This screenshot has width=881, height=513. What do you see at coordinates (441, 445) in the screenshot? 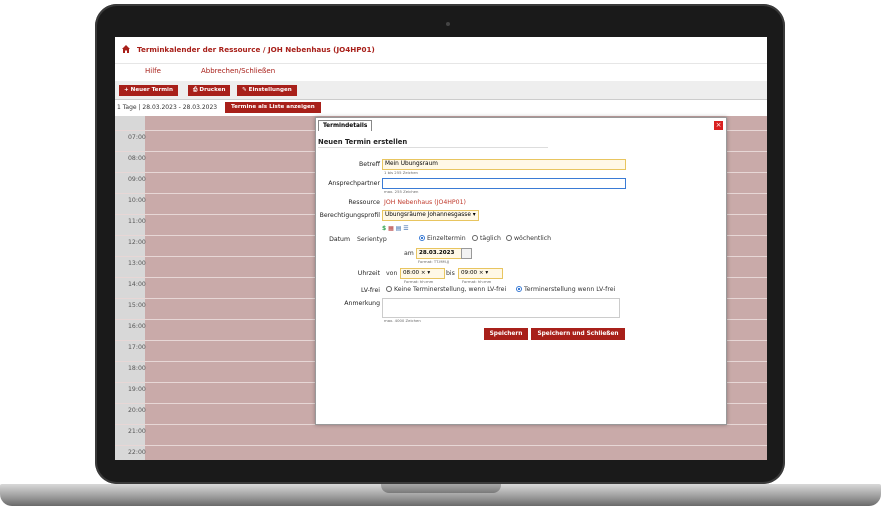
I see `hour-row-line` at bounding box center [441, 445].